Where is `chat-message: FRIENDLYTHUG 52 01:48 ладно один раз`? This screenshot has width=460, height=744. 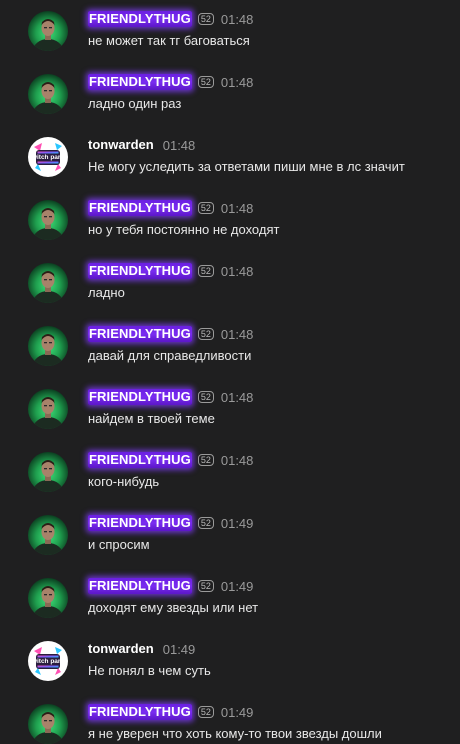 chat-message: FRIENDLYTHUG 52 01:48 ладно один раз is located at coordinates (230, 105).